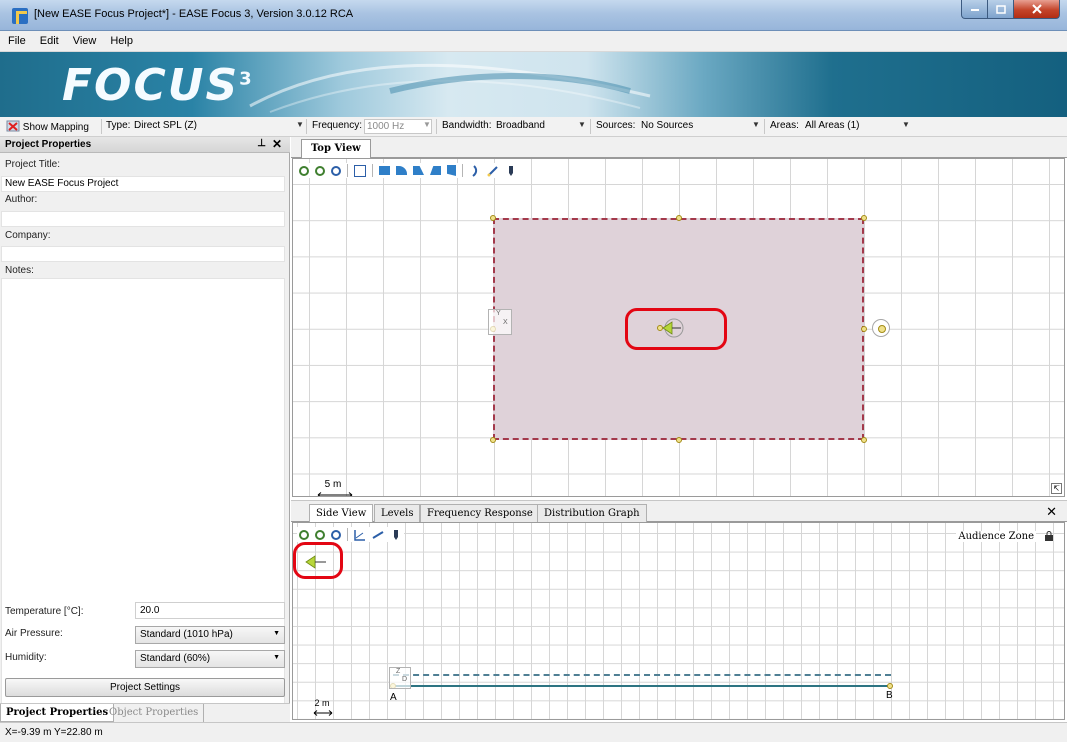 The image size is (1067, 742). I want to click on point-b-marker, so click(890, 686).